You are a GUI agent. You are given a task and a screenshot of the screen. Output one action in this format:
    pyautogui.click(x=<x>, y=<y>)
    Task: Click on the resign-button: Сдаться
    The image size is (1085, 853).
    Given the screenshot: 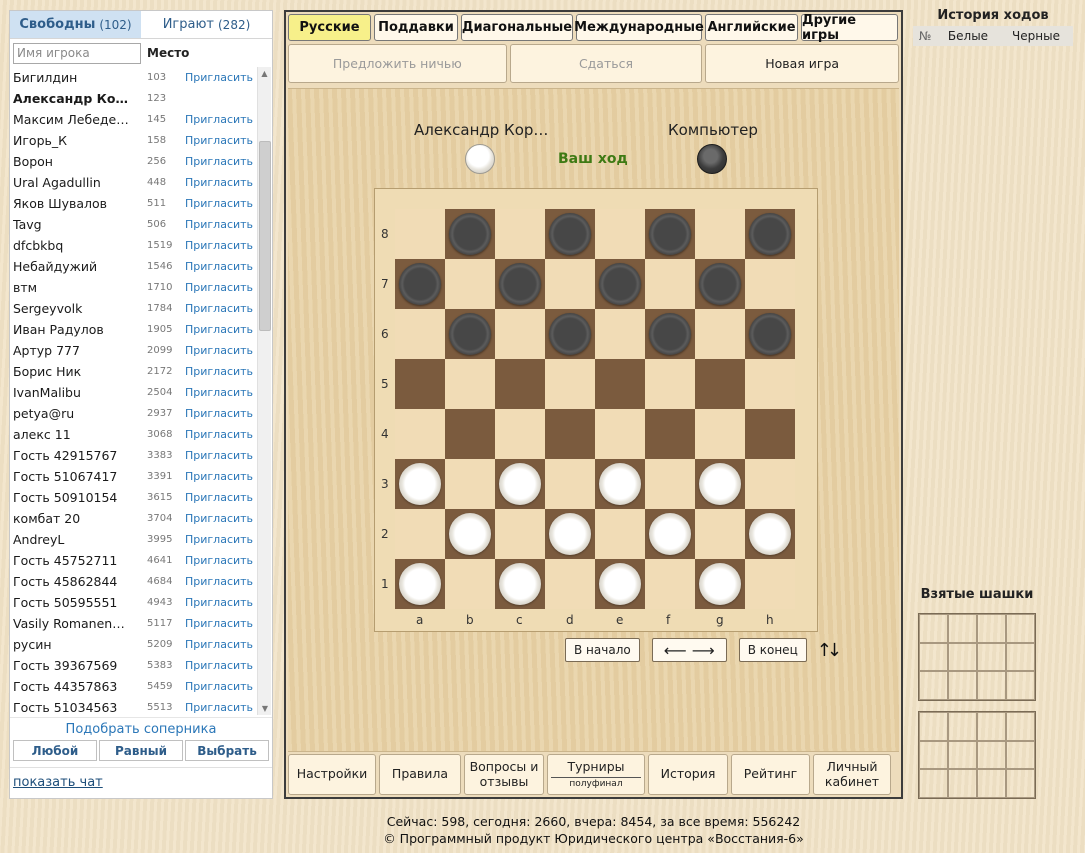 What is the action you would take?
    pyautogui.click(x=606, y=63)
    